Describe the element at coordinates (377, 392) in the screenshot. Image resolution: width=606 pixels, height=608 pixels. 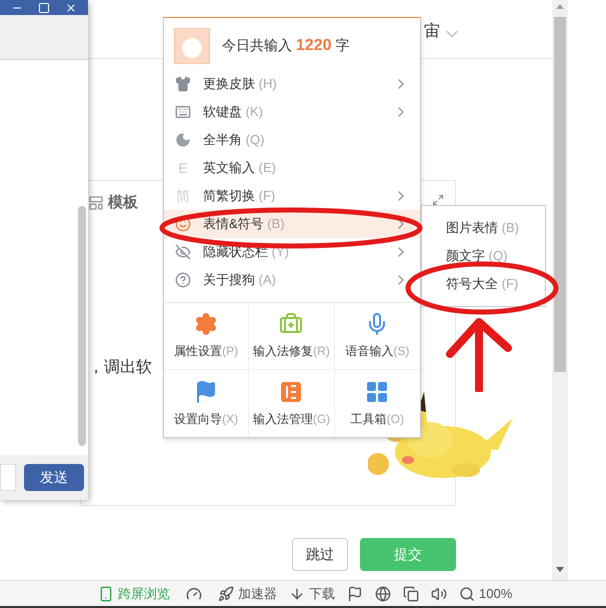
I see `toolbox-grid-icon` at that location.